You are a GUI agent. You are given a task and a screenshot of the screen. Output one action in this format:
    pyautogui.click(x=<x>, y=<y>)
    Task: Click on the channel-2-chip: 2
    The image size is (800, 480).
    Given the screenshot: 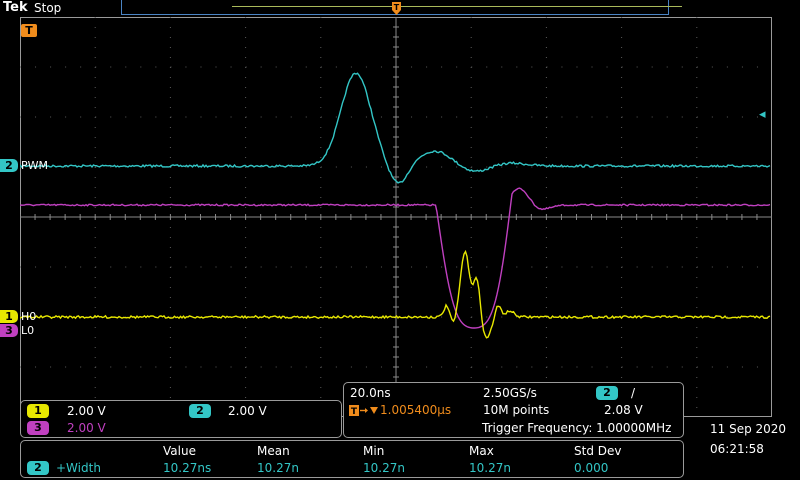 What is the action you would take?
    pyautogui.click(x=200, y=411)
    